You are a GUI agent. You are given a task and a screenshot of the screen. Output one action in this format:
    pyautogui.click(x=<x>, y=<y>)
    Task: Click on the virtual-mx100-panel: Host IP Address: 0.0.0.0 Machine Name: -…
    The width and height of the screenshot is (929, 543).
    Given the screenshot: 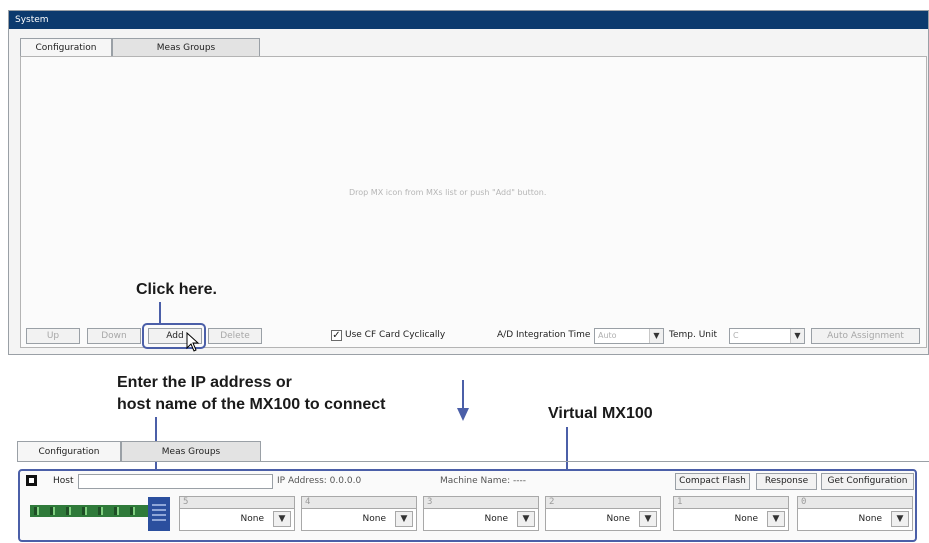 What is the action you would take?
    pyautogui.click(x=467, y=505)
    